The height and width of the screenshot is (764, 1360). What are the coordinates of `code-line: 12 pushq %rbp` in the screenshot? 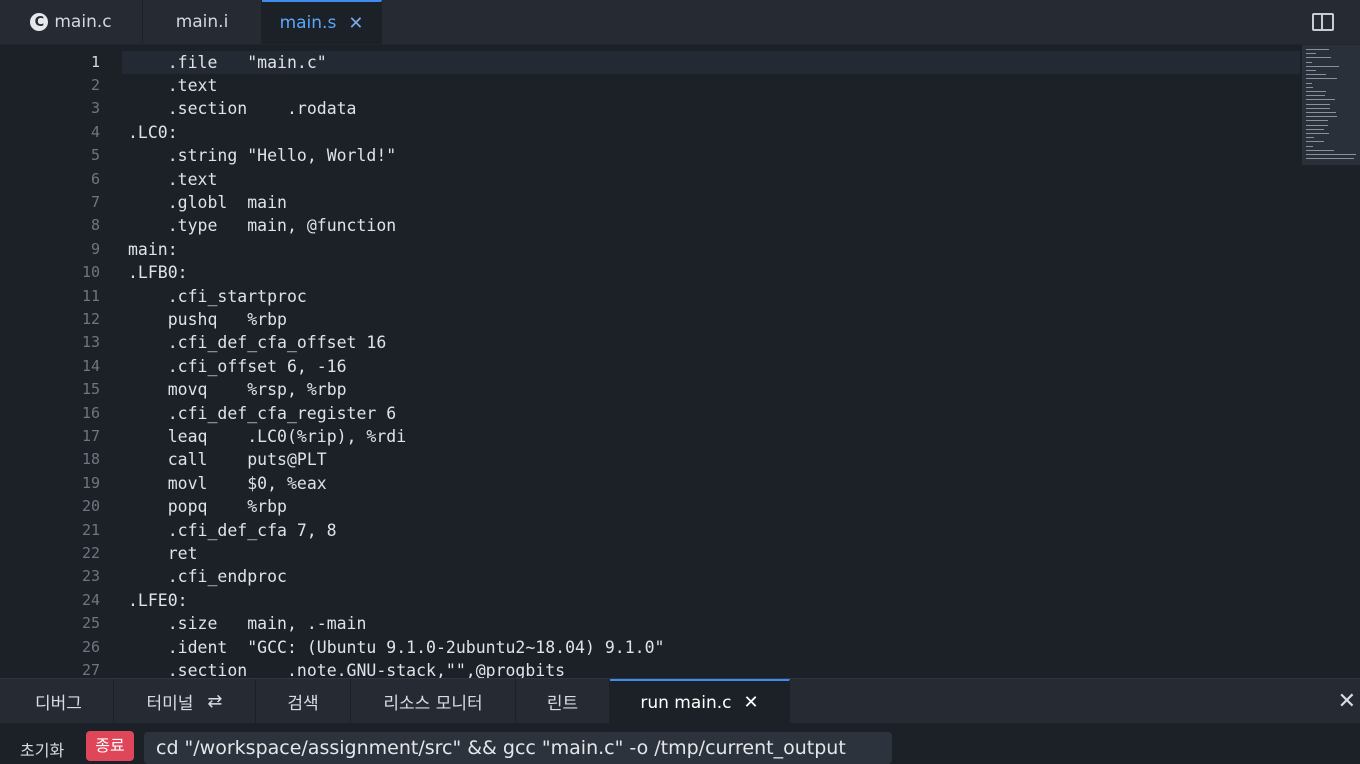 It's located at (650, 319).